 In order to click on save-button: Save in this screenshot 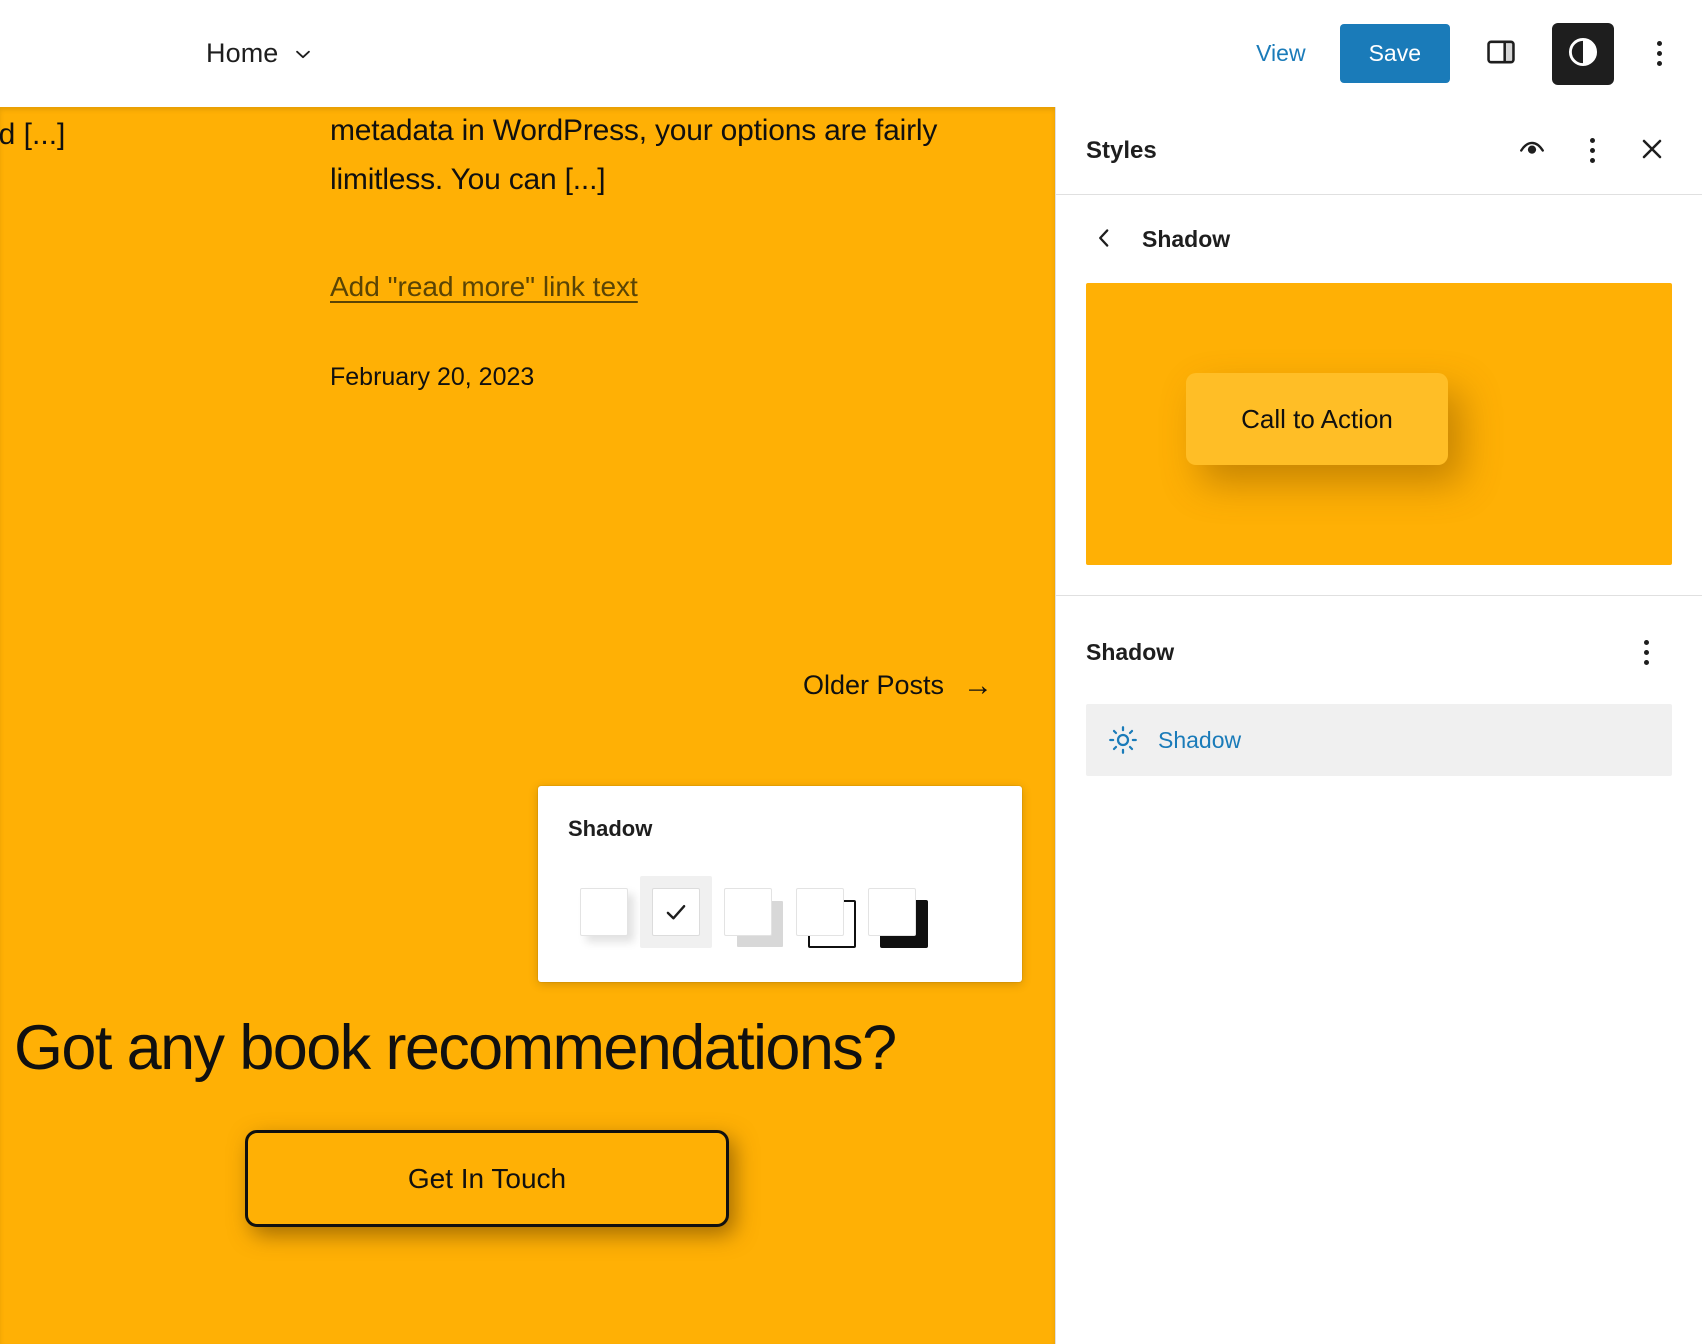, I will do `click(1394, 53)`.